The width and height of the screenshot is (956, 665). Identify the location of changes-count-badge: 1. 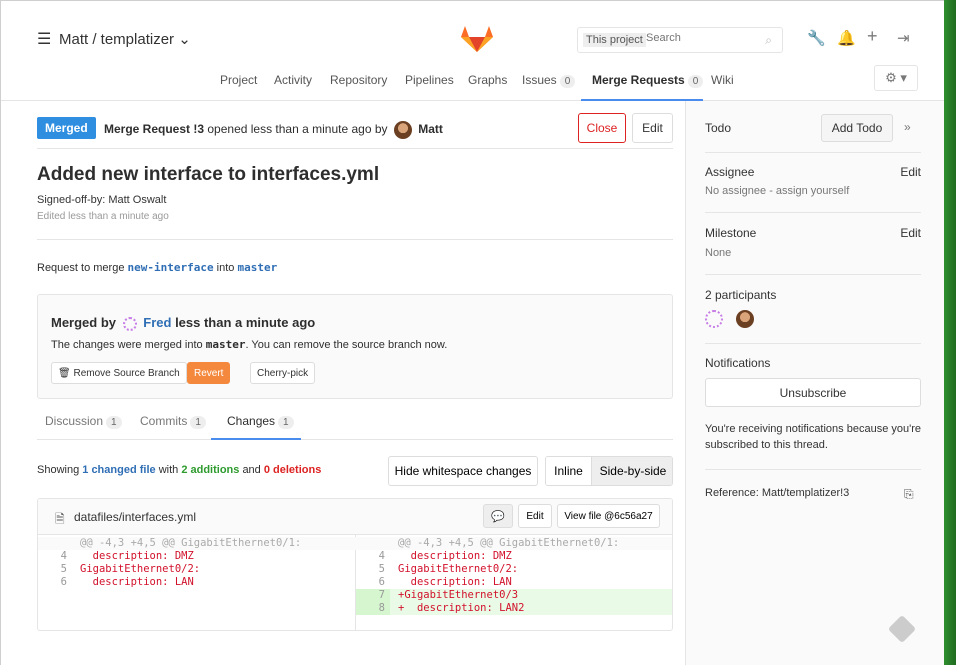
(286, 422).